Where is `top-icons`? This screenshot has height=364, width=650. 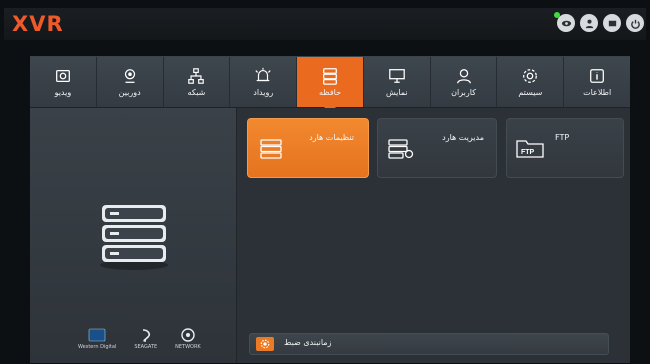
top-icons is located at coordinates (599, 22).